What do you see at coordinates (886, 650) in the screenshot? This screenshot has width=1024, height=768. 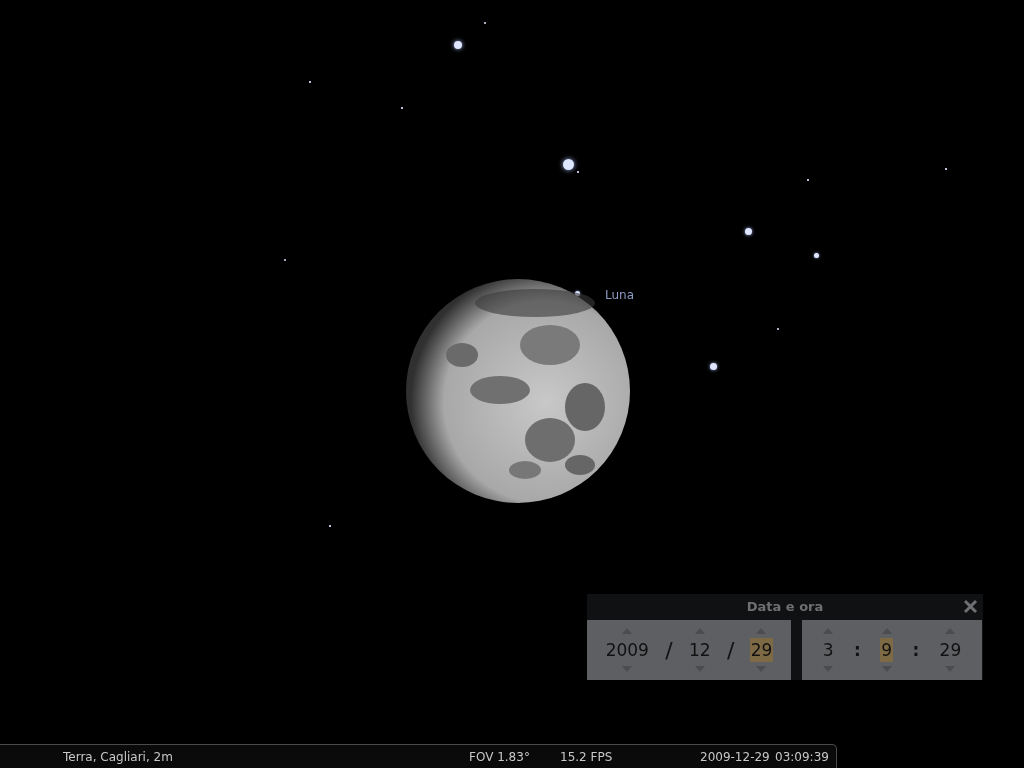 I see `spin-value: 9` at bounding box center [886, 650].